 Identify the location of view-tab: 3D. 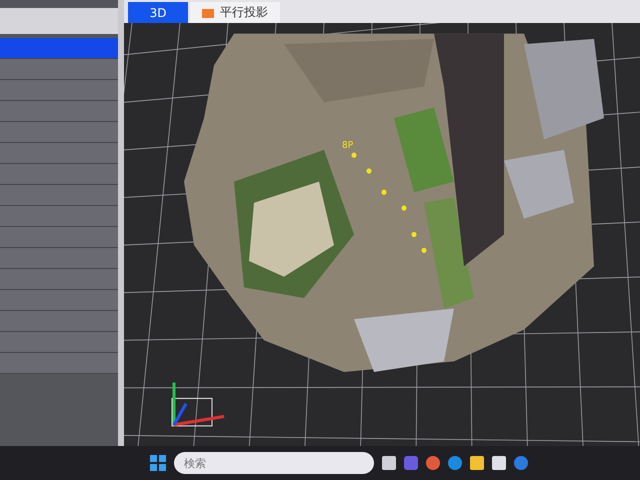
(158, 12).